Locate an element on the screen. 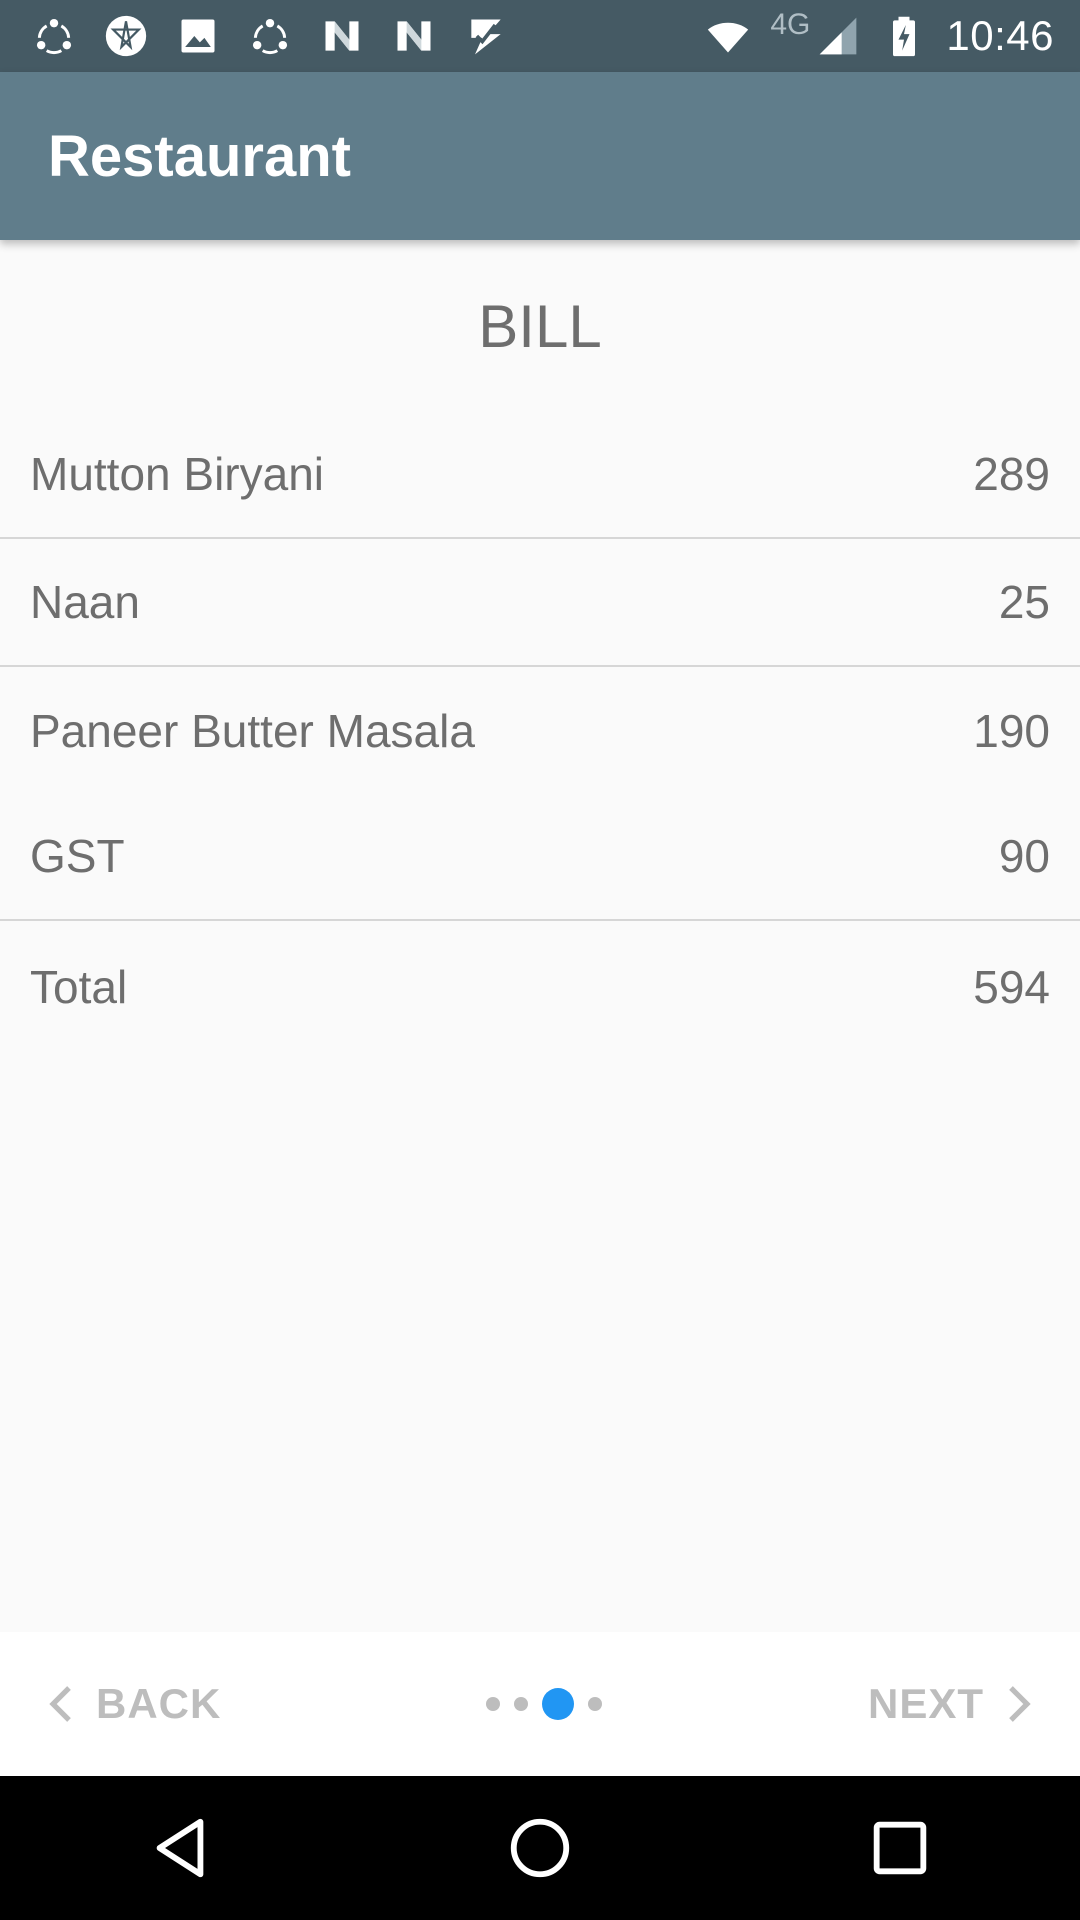 The image size is (1080, 1920). item-price: 289 is located at coordinates (1011, 474).